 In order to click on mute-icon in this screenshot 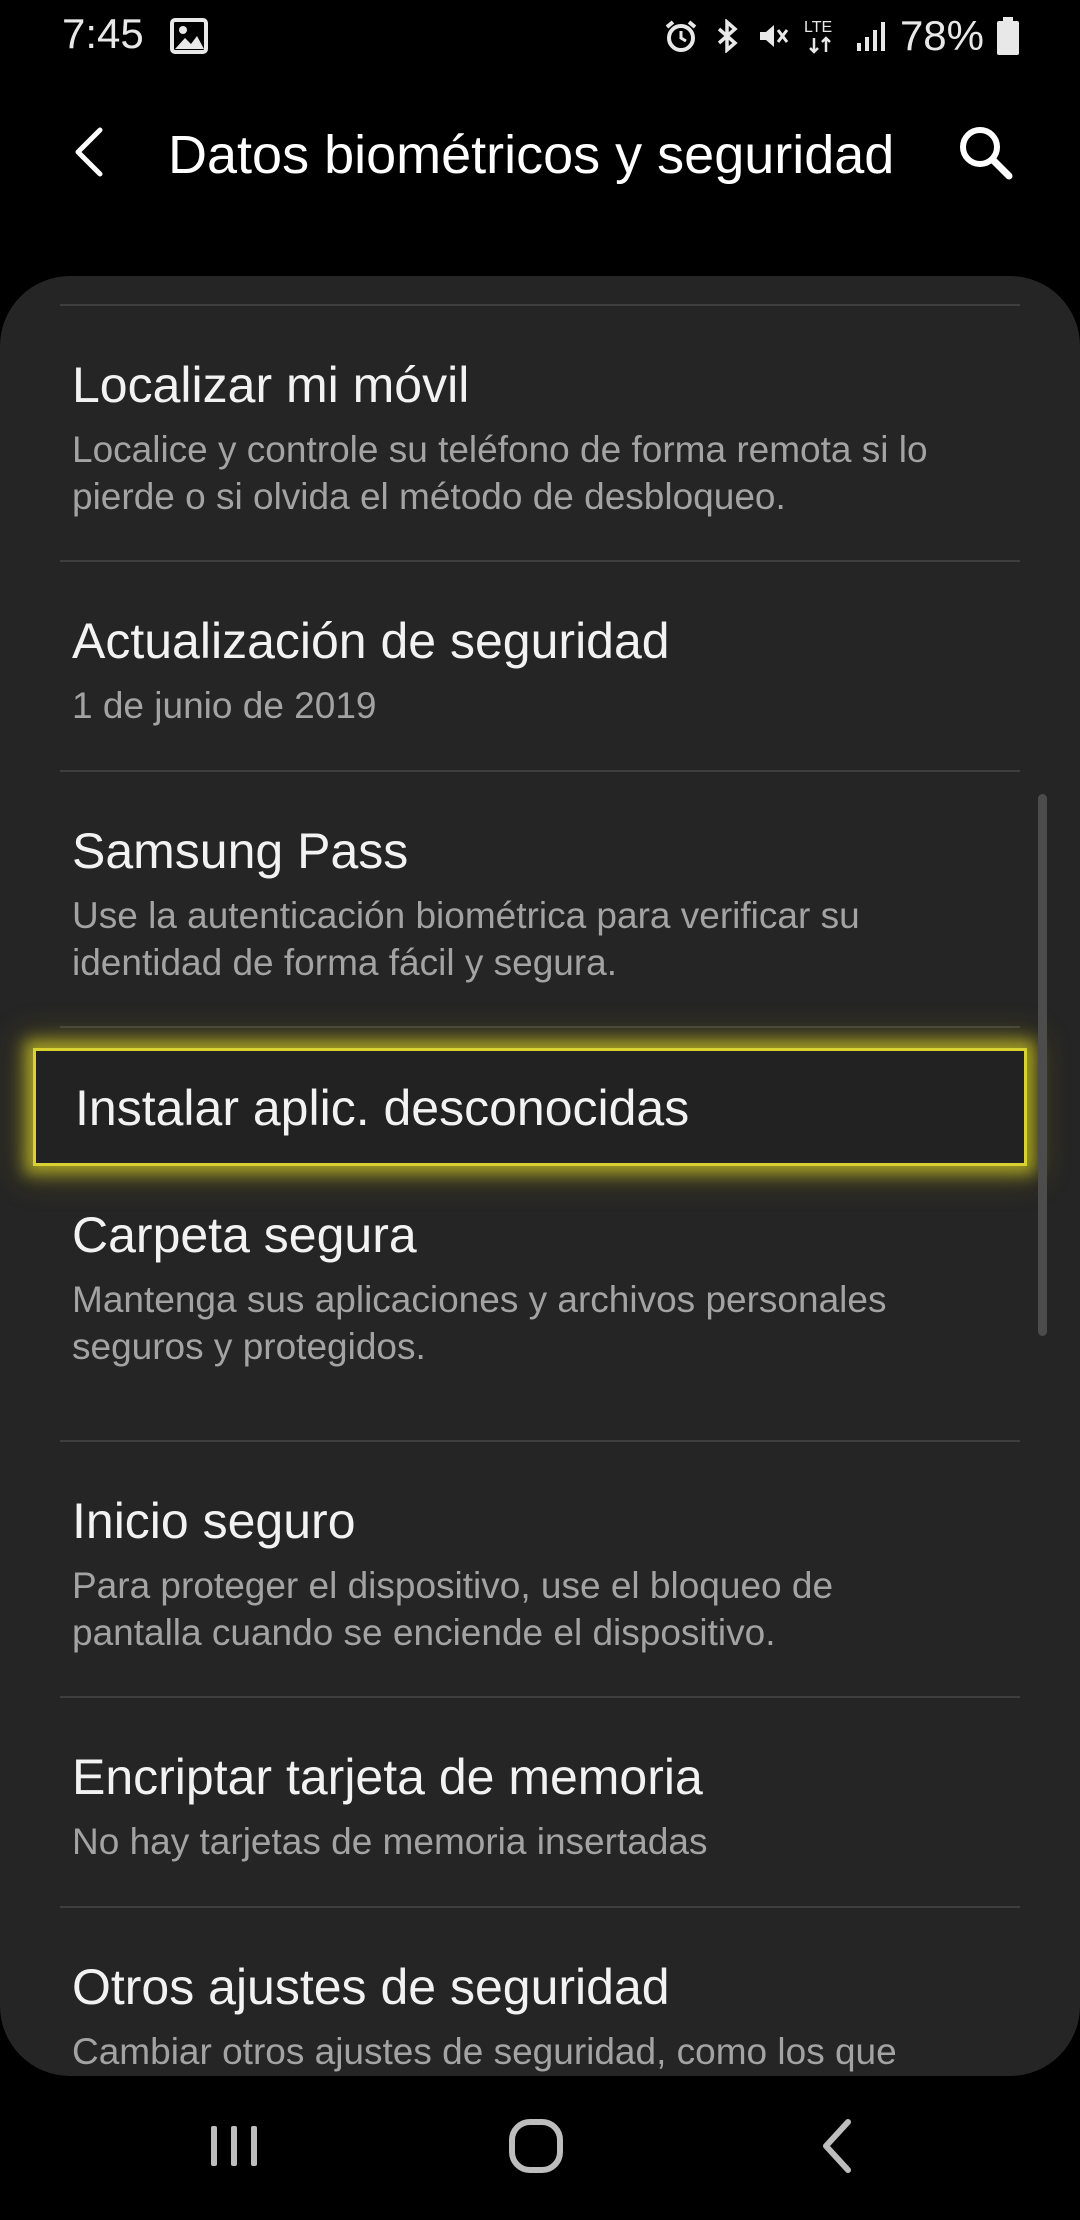, I will do `click(774, 36)`.